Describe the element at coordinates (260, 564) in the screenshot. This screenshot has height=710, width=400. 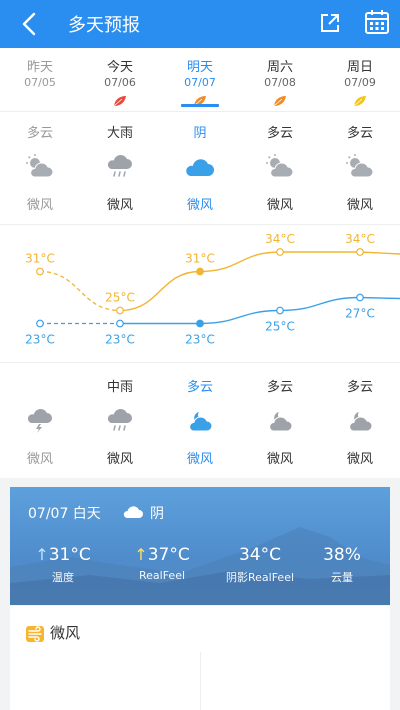
I see `stat-shade-realfeel: 34°C 阴影RealFeel` at that location.